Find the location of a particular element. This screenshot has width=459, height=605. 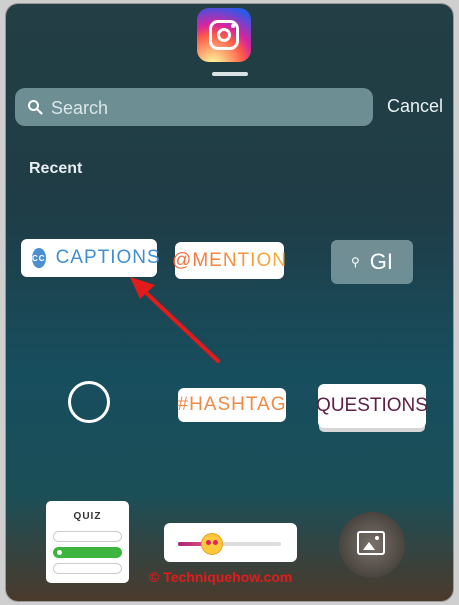

logo-dot is located at coordinates (233, 26).